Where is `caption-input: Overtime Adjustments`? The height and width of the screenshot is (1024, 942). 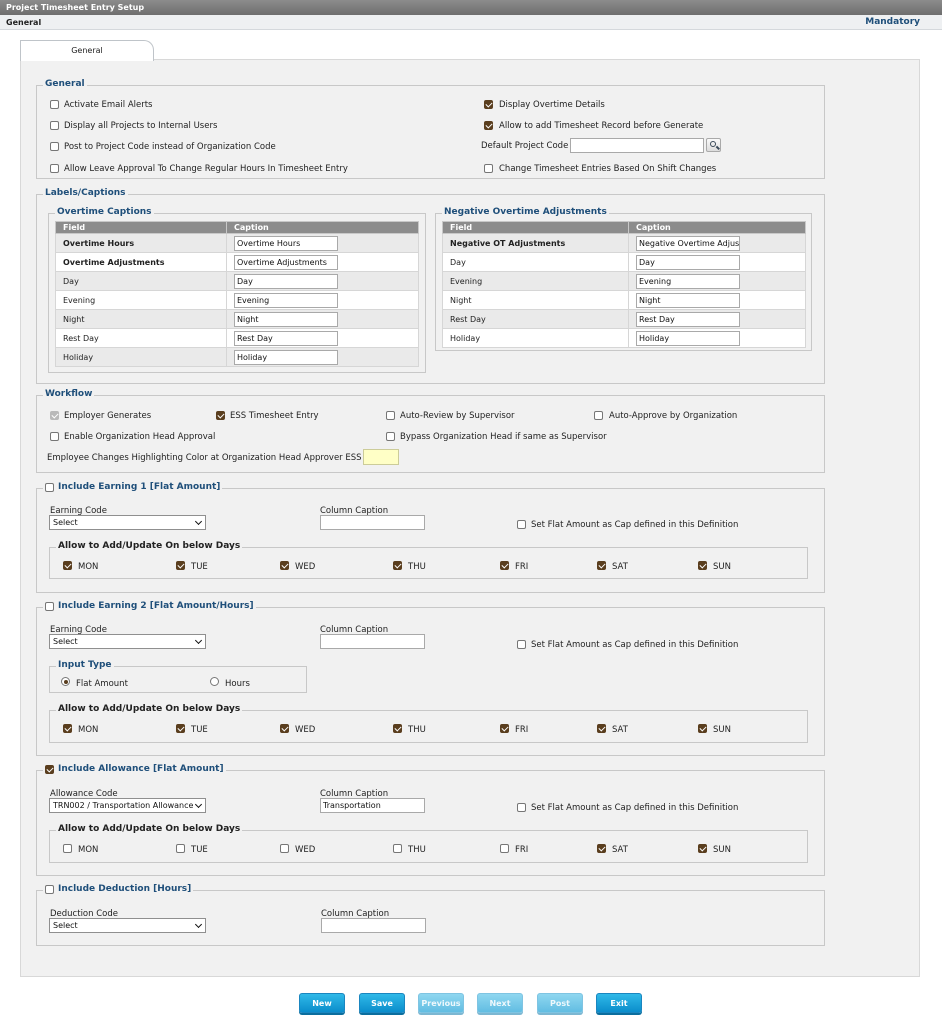 caption-input: Overtime Adjustments is located at coordinates (286, 262).